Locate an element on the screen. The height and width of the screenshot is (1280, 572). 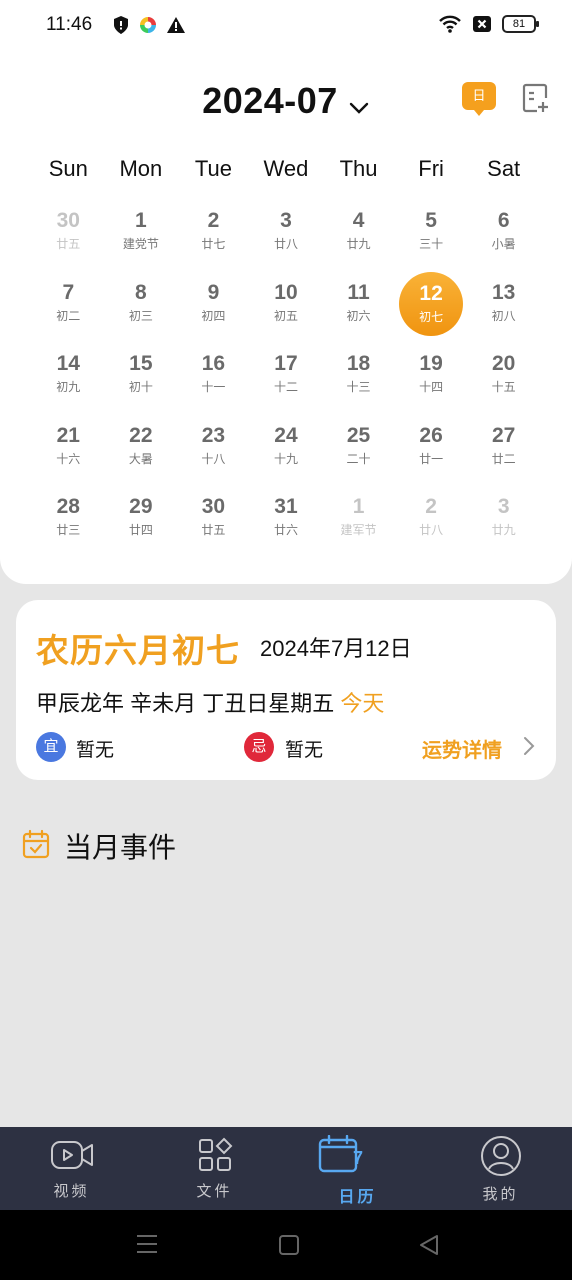
warning-icon is located at coordinates (176, 25).